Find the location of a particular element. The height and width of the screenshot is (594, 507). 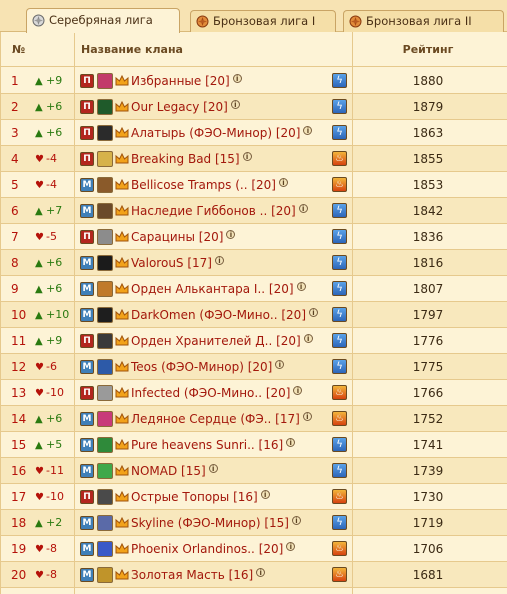

table-row: 3 ▲ +6 П Алатырь (ФЭО-Минор) [20] i ϟ 1863 is located at coordinates (254, 133).